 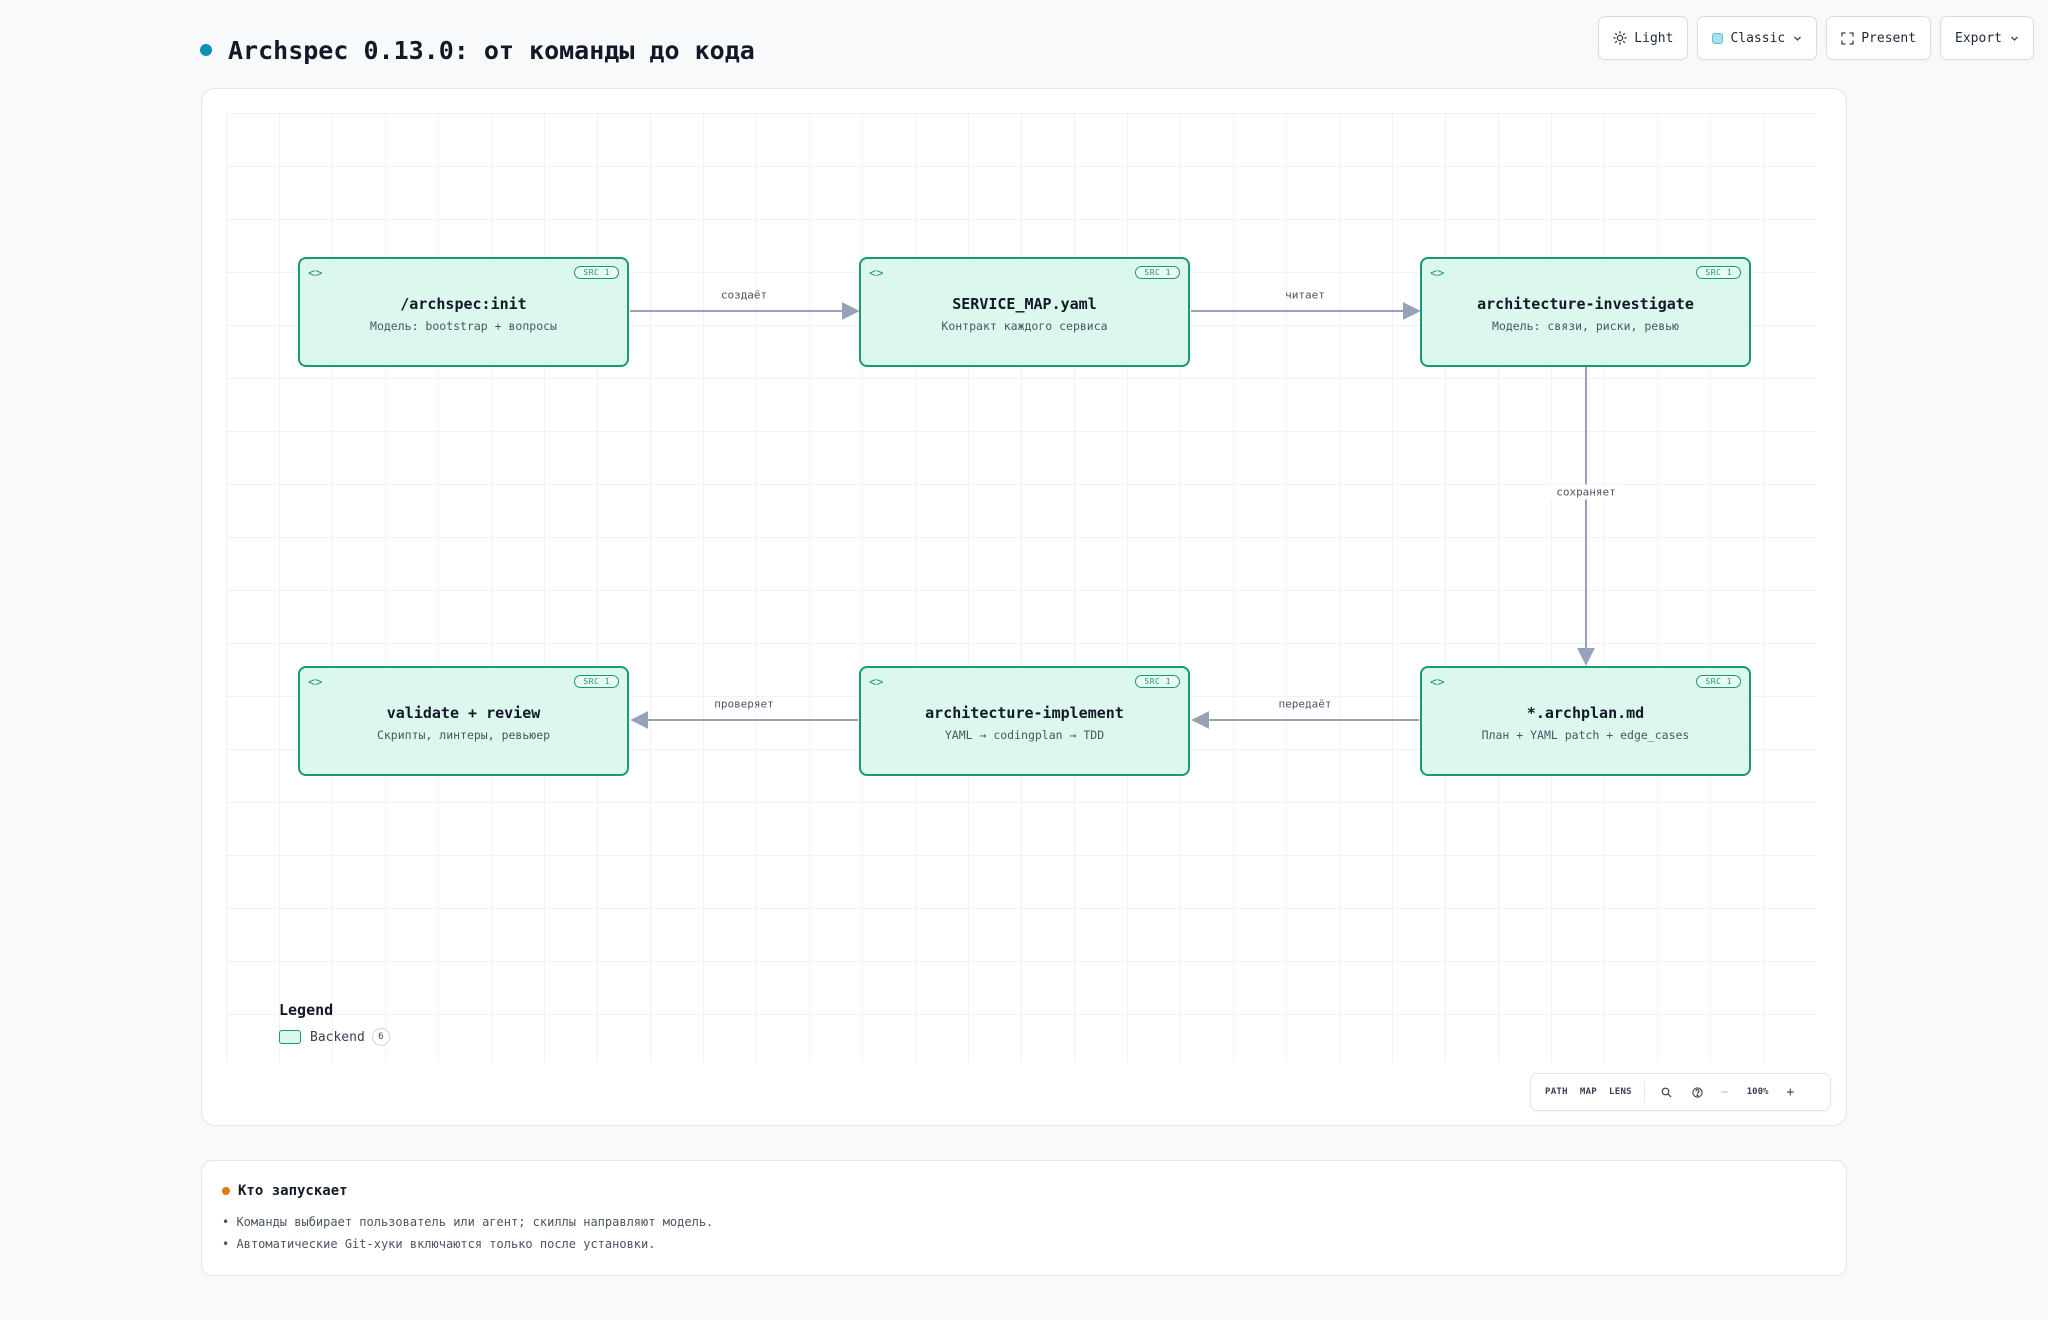 I want to click on present-label: Present, so click(x=1889, y=38).